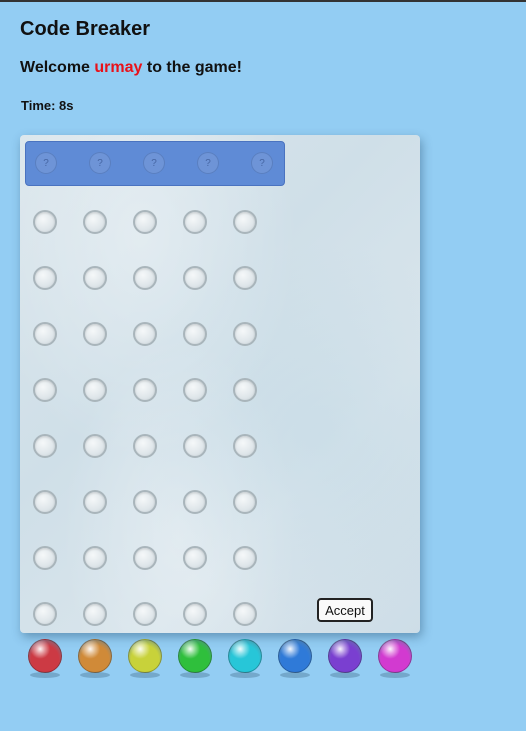 The height and width of the screenshot is (731, 526). I want to click on game-title: Code Breaker, so click(85, 29).